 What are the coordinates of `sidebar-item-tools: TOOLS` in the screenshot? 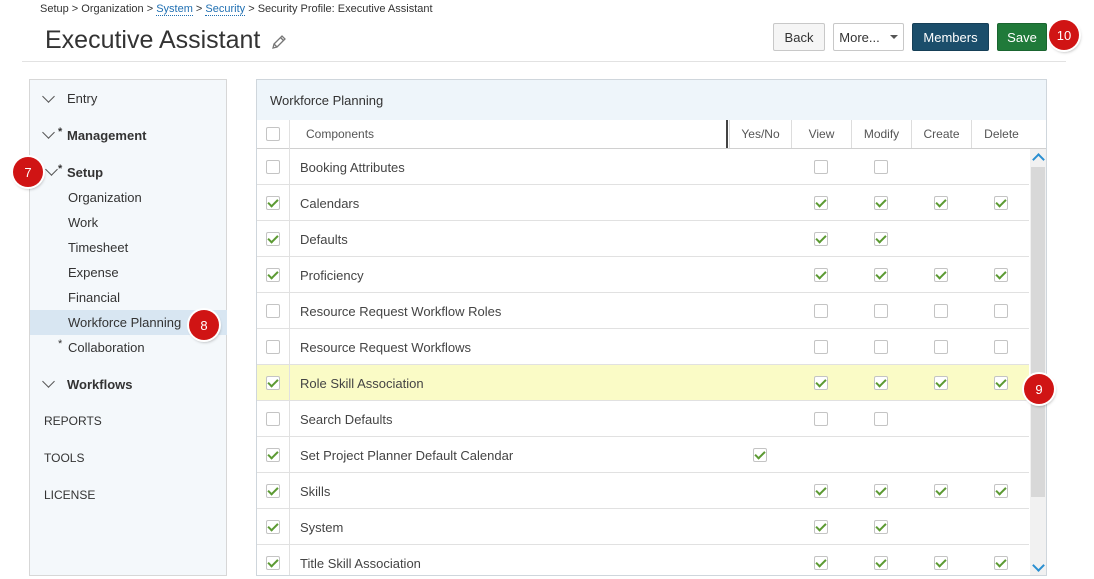 It's located at (64, 458).